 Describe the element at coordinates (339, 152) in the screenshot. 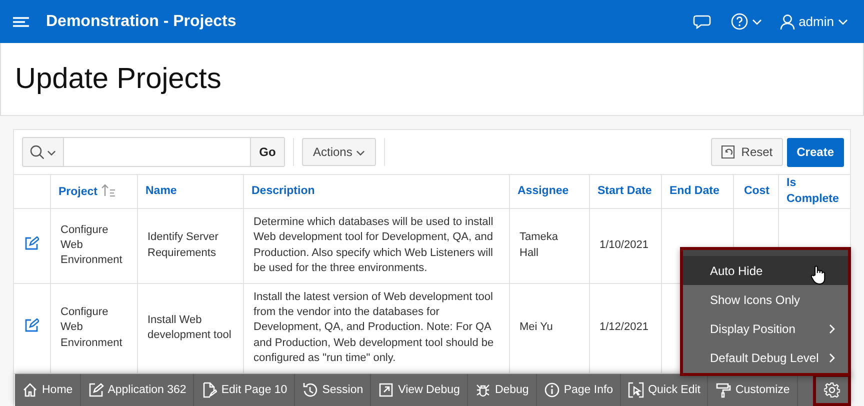

I see `actions-button: Actions` at that location.